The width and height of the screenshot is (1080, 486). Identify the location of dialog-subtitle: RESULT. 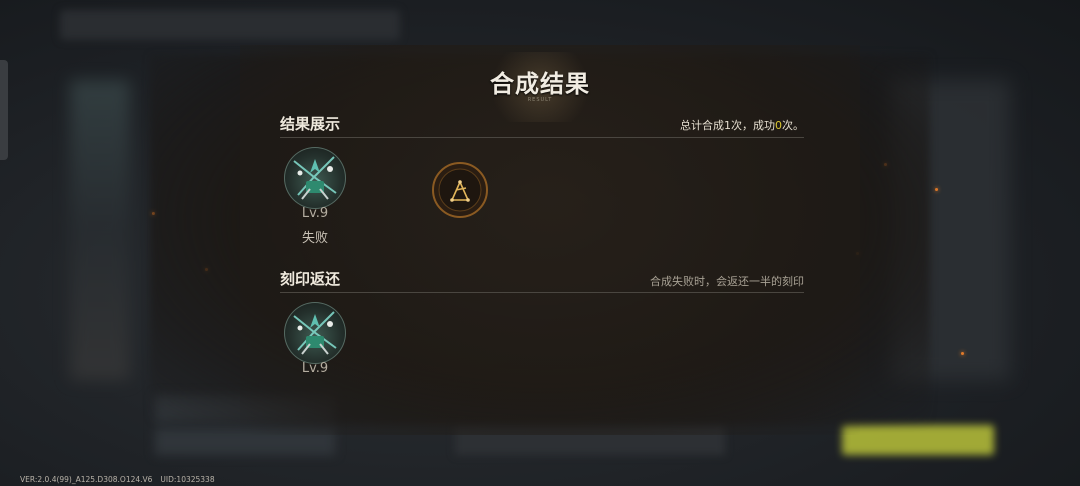
(540, 100).